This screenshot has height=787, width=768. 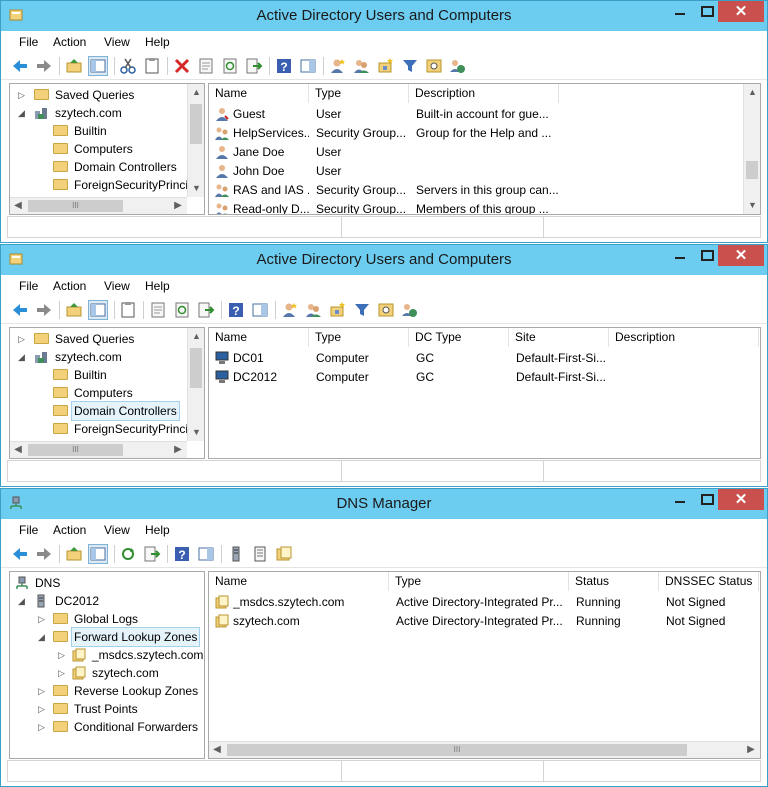 What do you see at coordinates (384, 504) in the screenshot?
I see `title-bar: DNS Manager ✕` at bounding box center [384, 504].